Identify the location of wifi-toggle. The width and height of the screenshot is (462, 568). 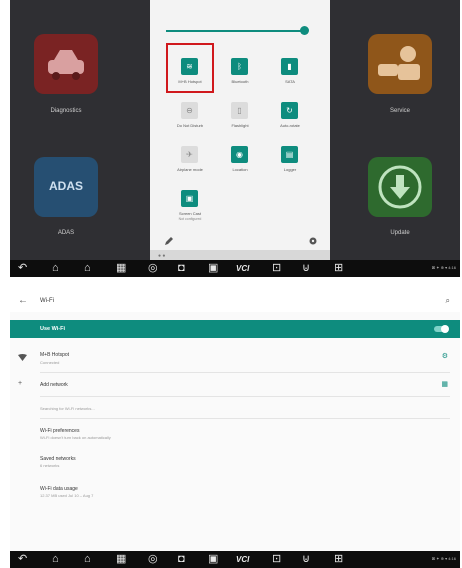
(441, 329).